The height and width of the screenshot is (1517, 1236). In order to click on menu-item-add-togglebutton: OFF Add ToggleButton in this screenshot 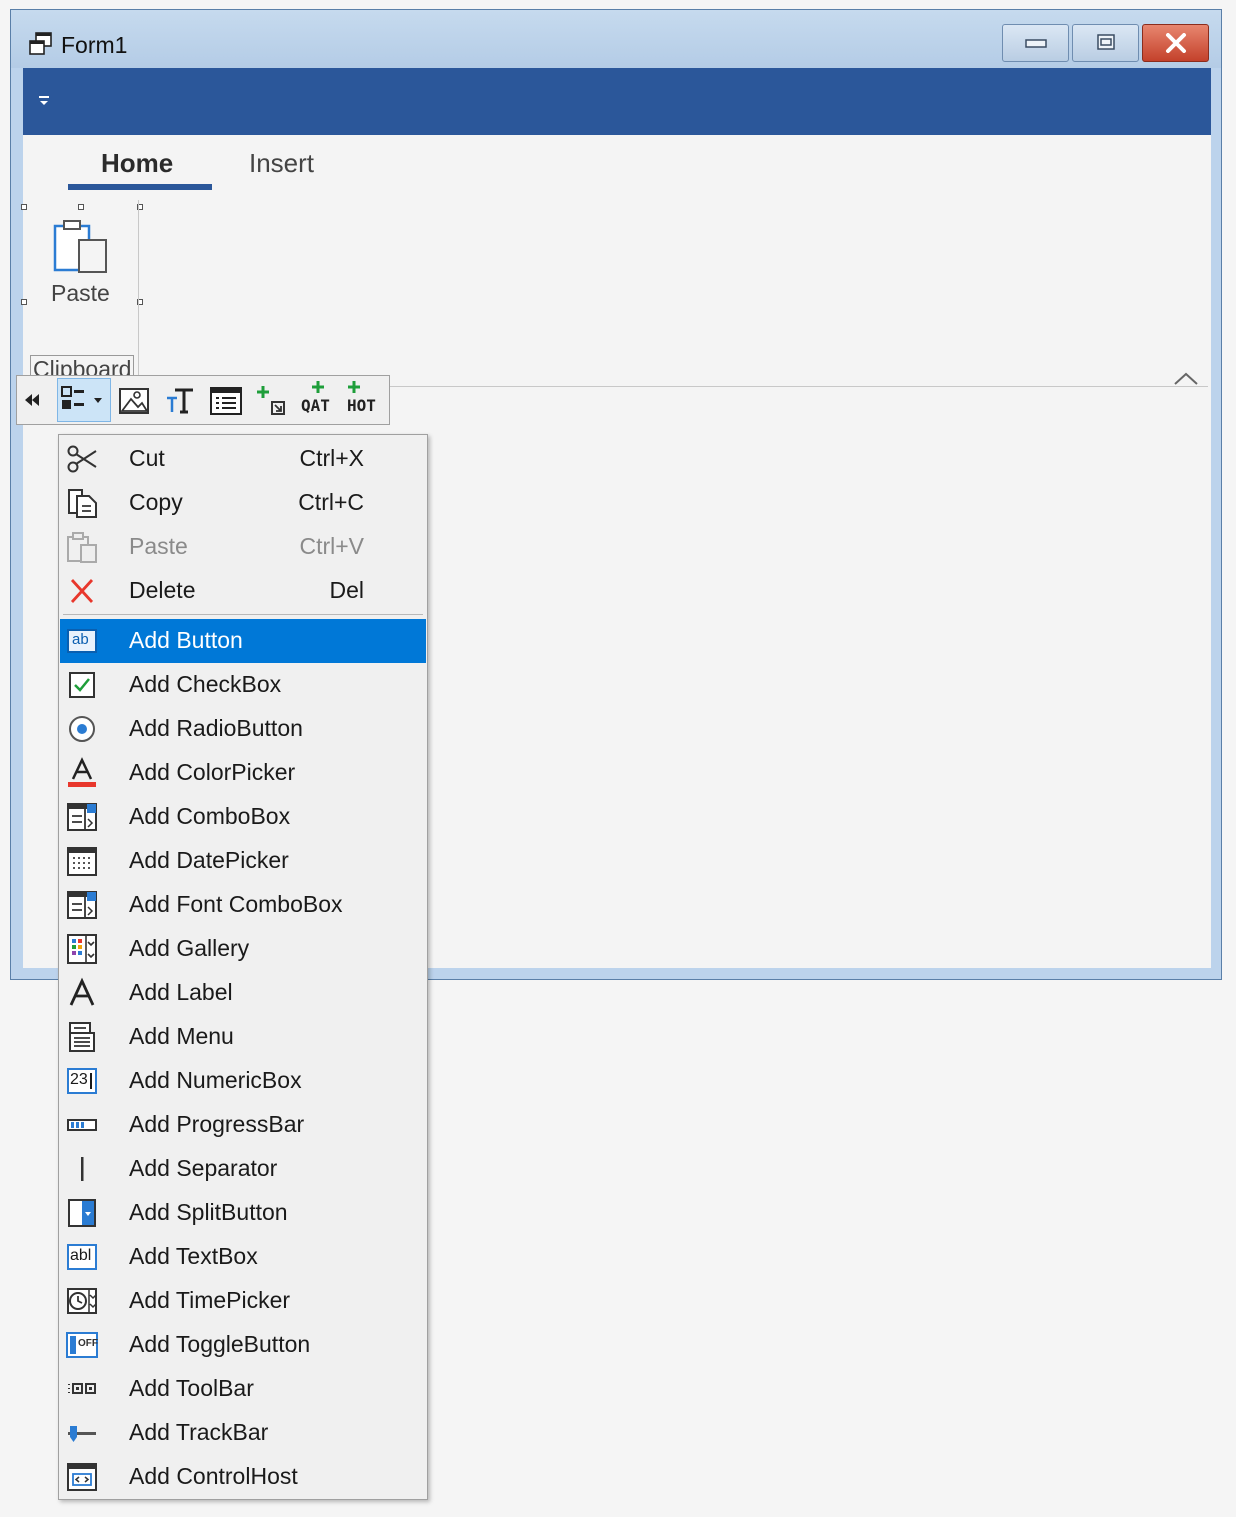, I will do `click(243, 1345)`.